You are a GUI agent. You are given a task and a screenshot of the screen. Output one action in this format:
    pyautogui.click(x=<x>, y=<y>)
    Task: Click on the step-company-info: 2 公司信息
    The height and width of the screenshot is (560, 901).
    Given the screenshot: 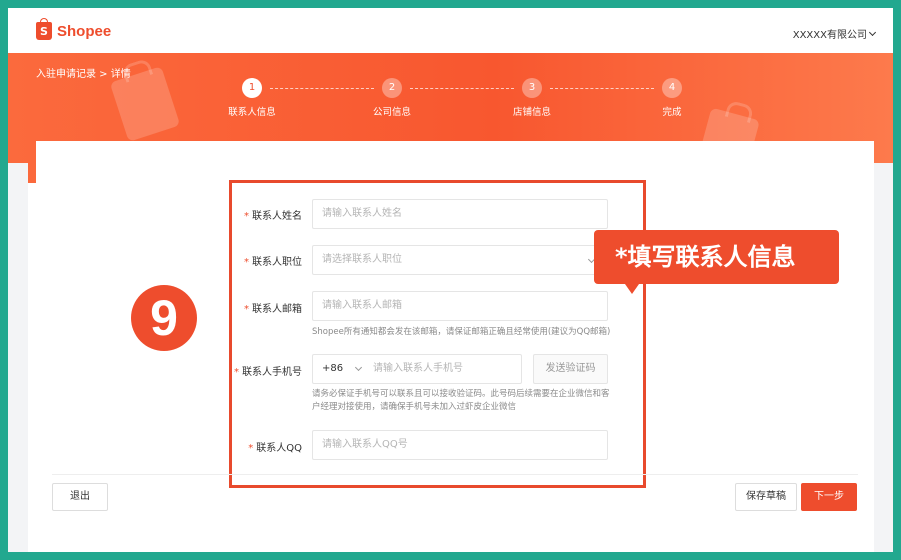 What is the action you would take?
    pyautogui.click(x=392, y=98)
    